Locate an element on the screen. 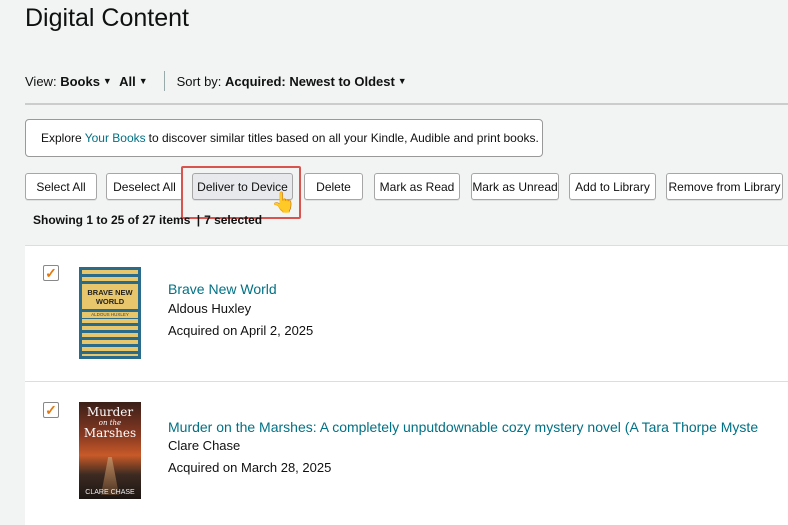 The image size is (788, 525). divider is located at coordinates (164, 81).